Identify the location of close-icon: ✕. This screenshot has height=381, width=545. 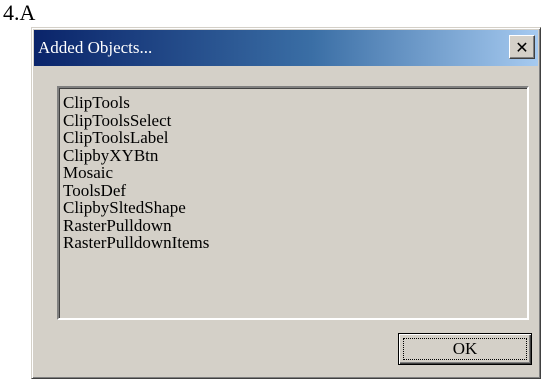
(522, 47).